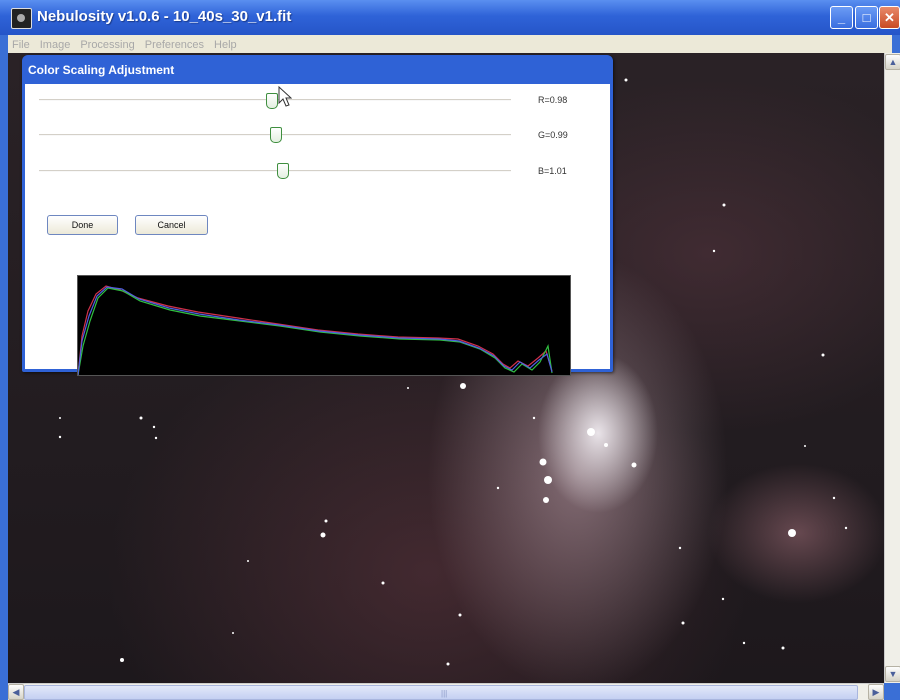  I want to click on histogram-plot, so click(324, 325).